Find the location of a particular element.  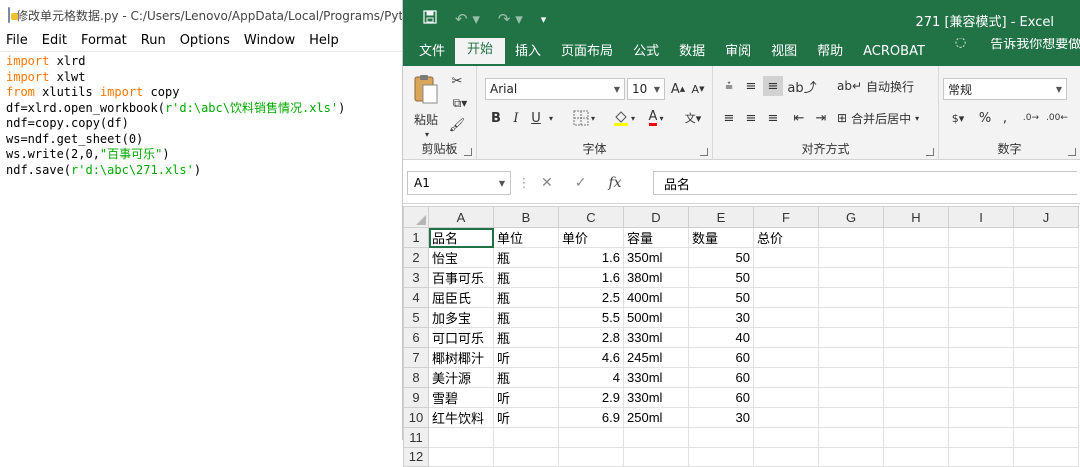

cell: 50 is located at coordinates (721, 277).